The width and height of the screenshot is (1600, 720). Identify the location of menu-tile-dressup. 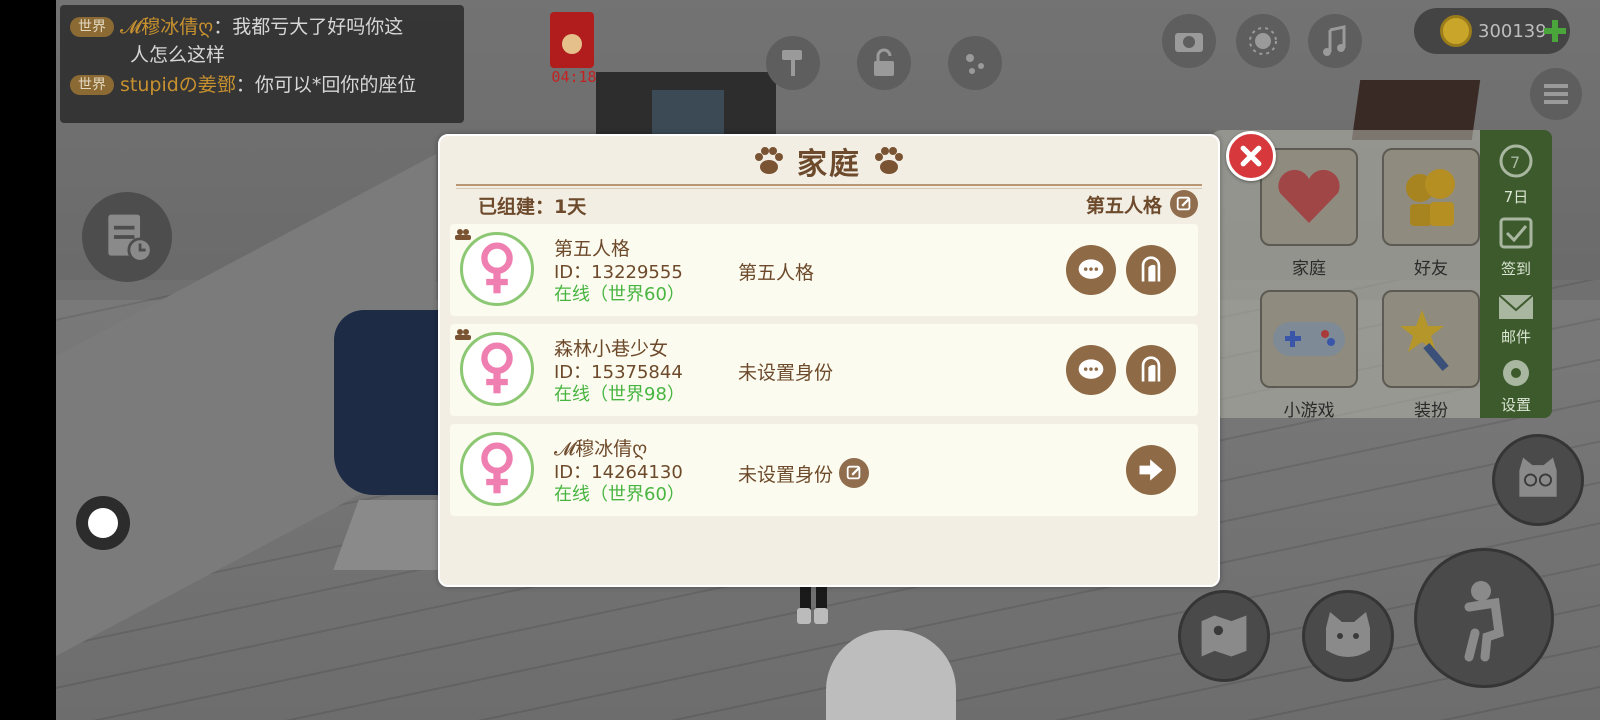
(1431, 339).